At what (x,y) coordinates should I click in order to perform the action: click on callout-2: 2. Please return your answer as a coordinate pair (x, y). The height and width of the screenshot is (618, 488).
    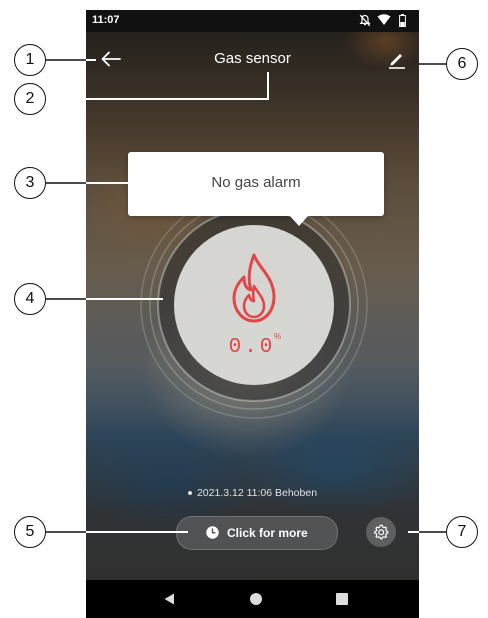
    Looking at the image, I should click on (30, 99).